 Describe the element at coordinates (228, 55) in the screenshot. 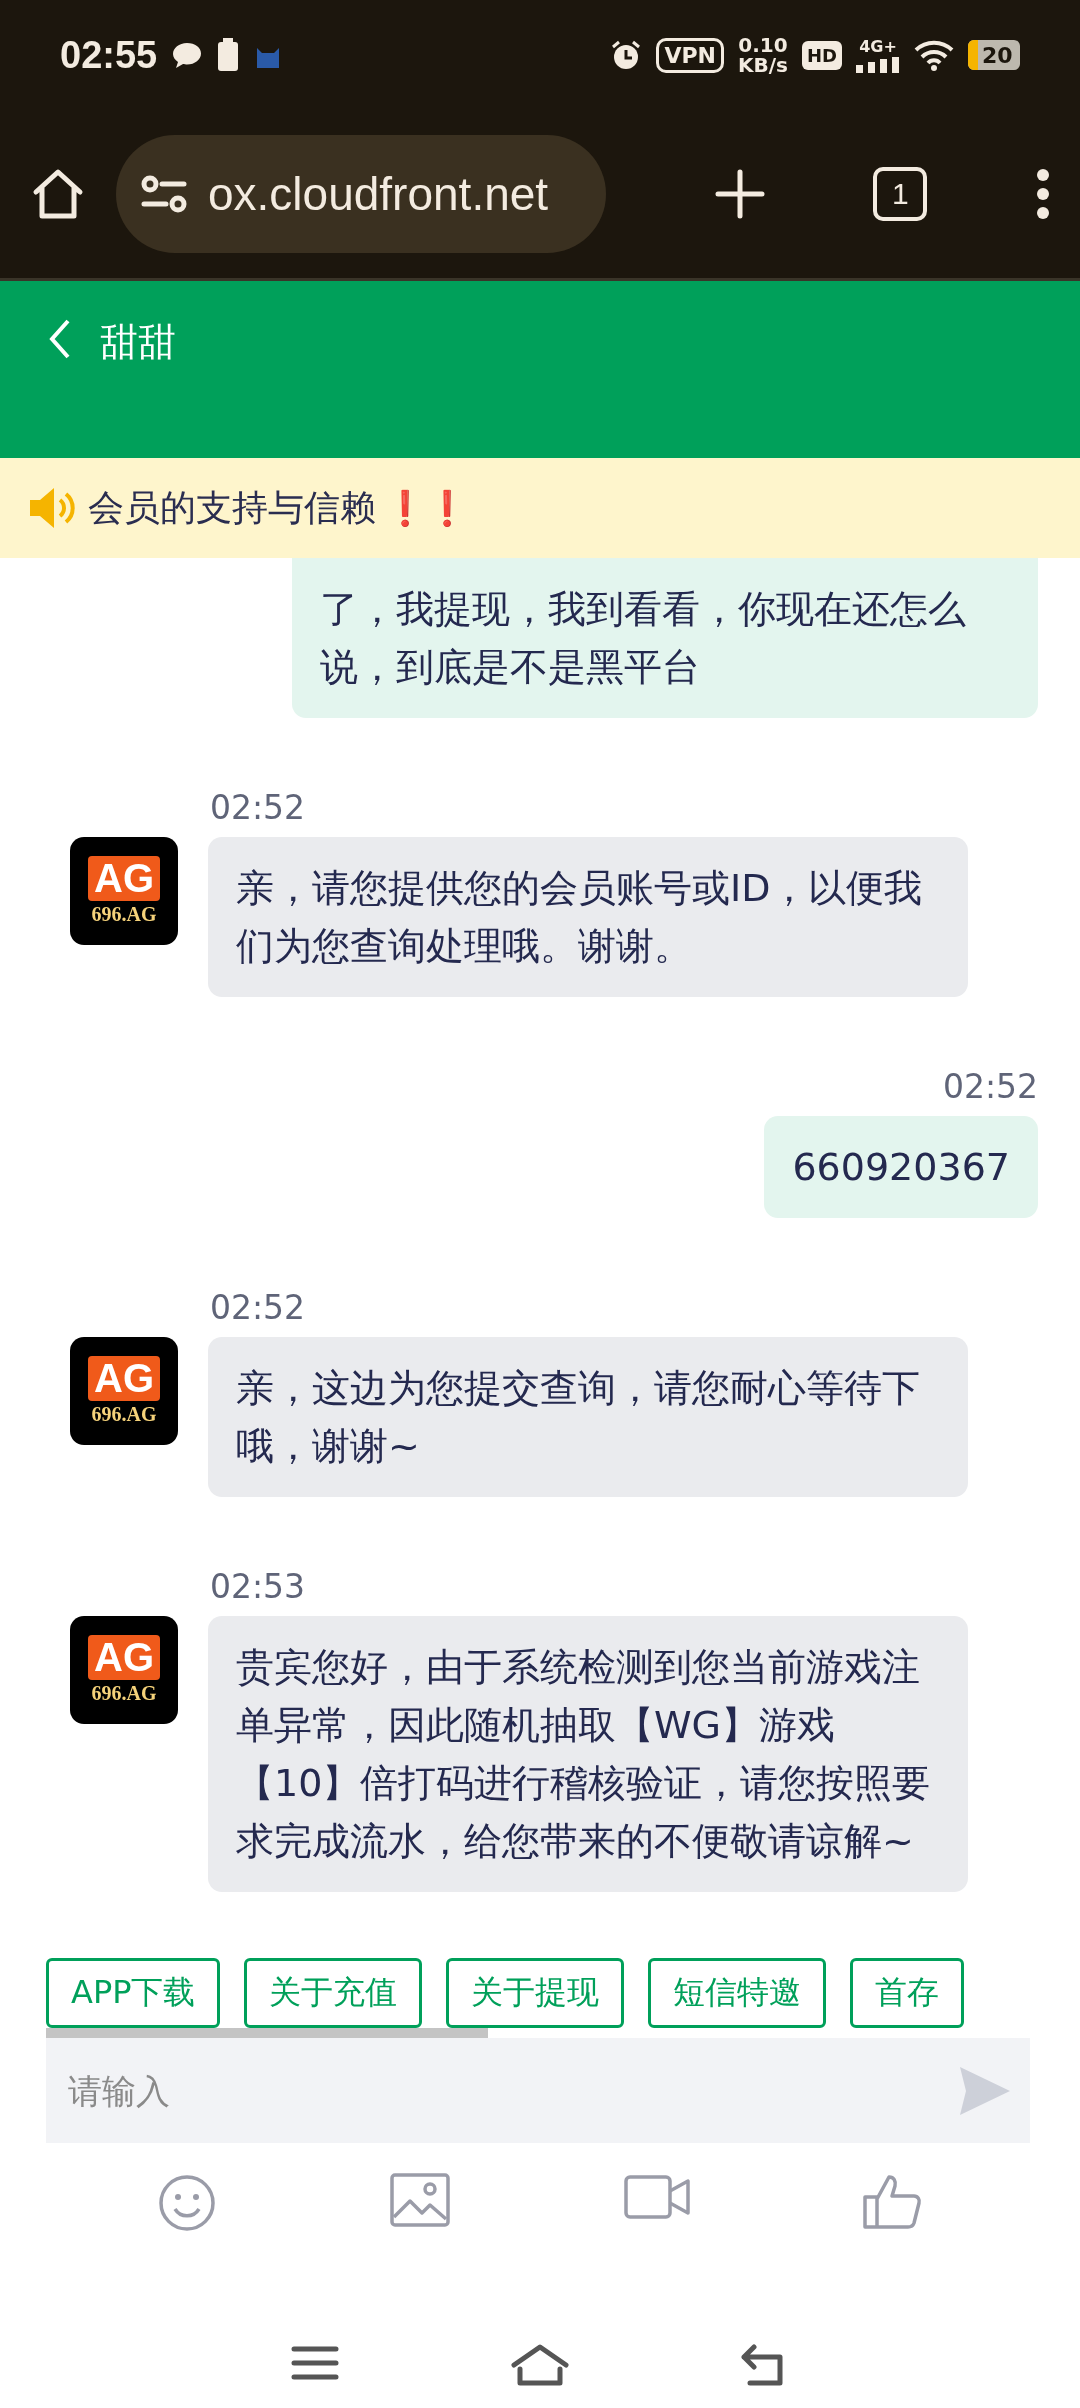

I see `battery-icon` at that location.